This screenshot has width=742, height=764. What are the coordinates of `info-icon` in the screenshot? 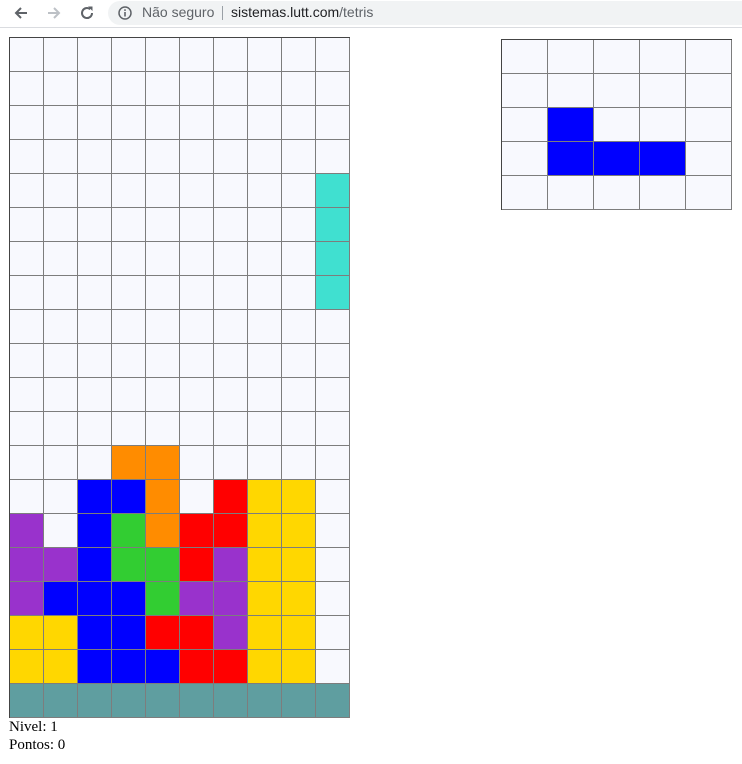 It's located at (125, 13).